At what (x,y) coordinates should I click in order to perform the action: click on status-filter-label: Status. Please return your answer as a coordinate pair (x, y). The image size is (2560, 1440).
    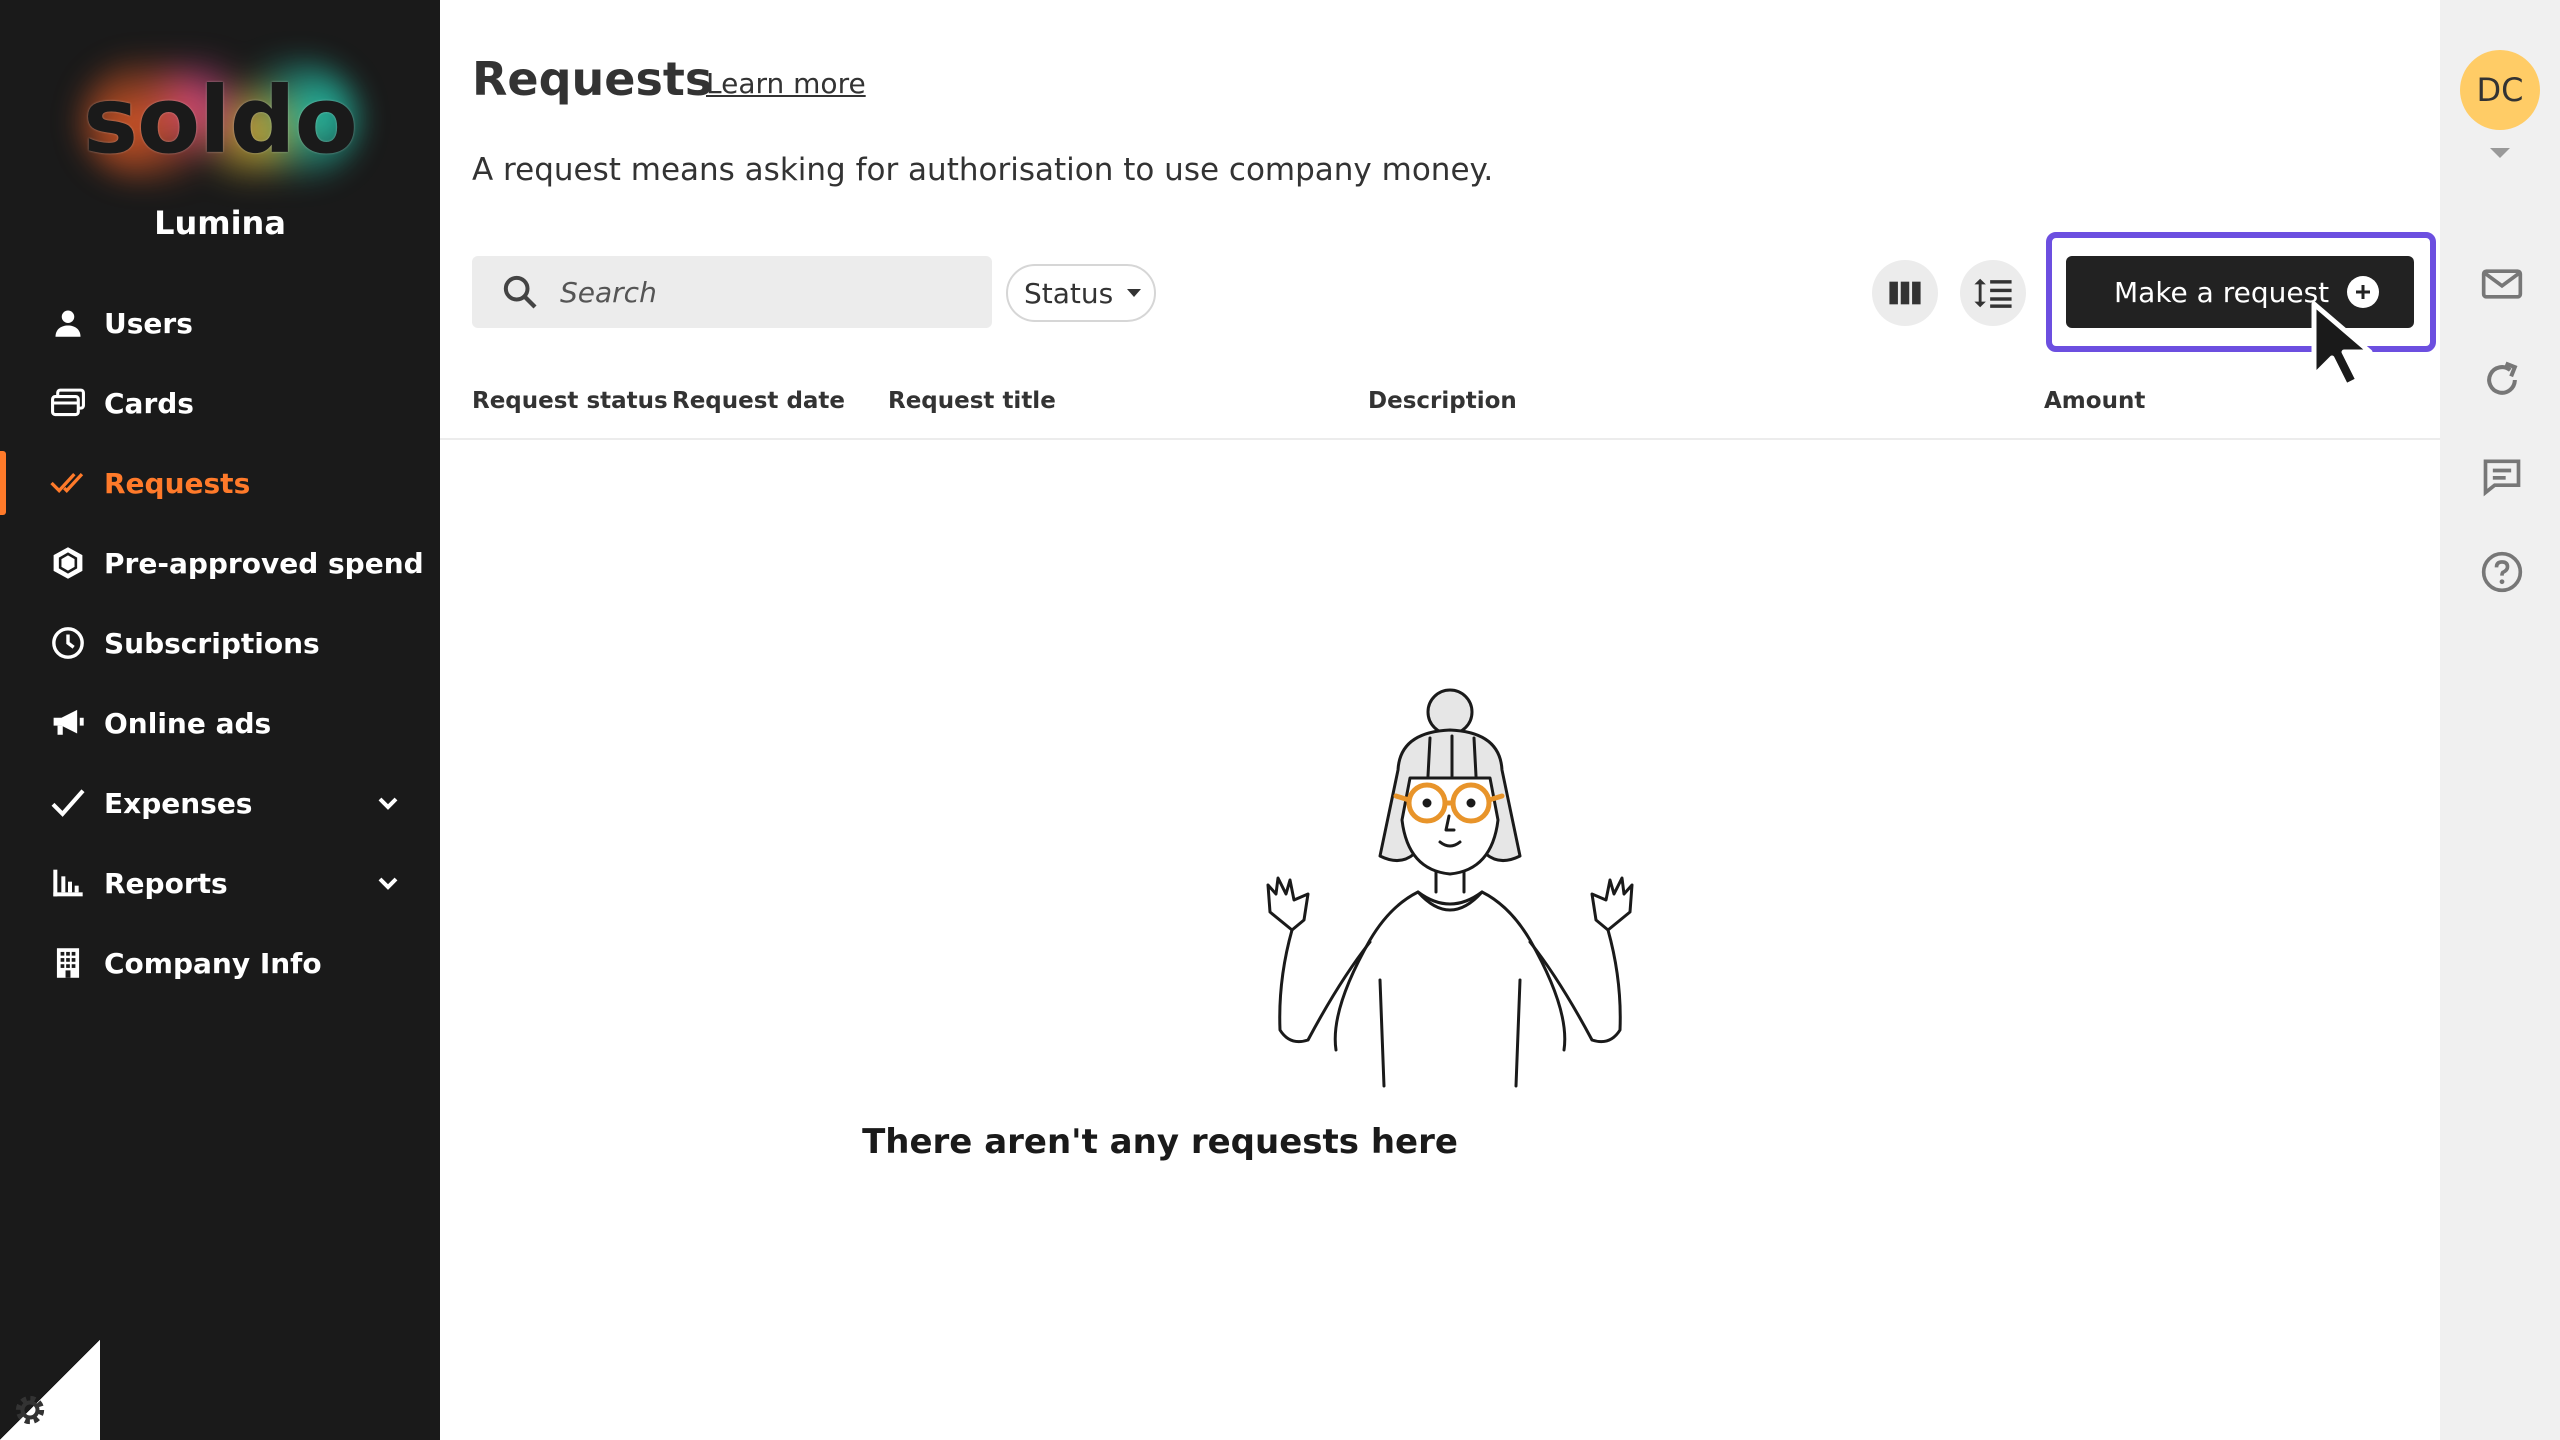
    Looking at the image, I should click on (1069, 293).